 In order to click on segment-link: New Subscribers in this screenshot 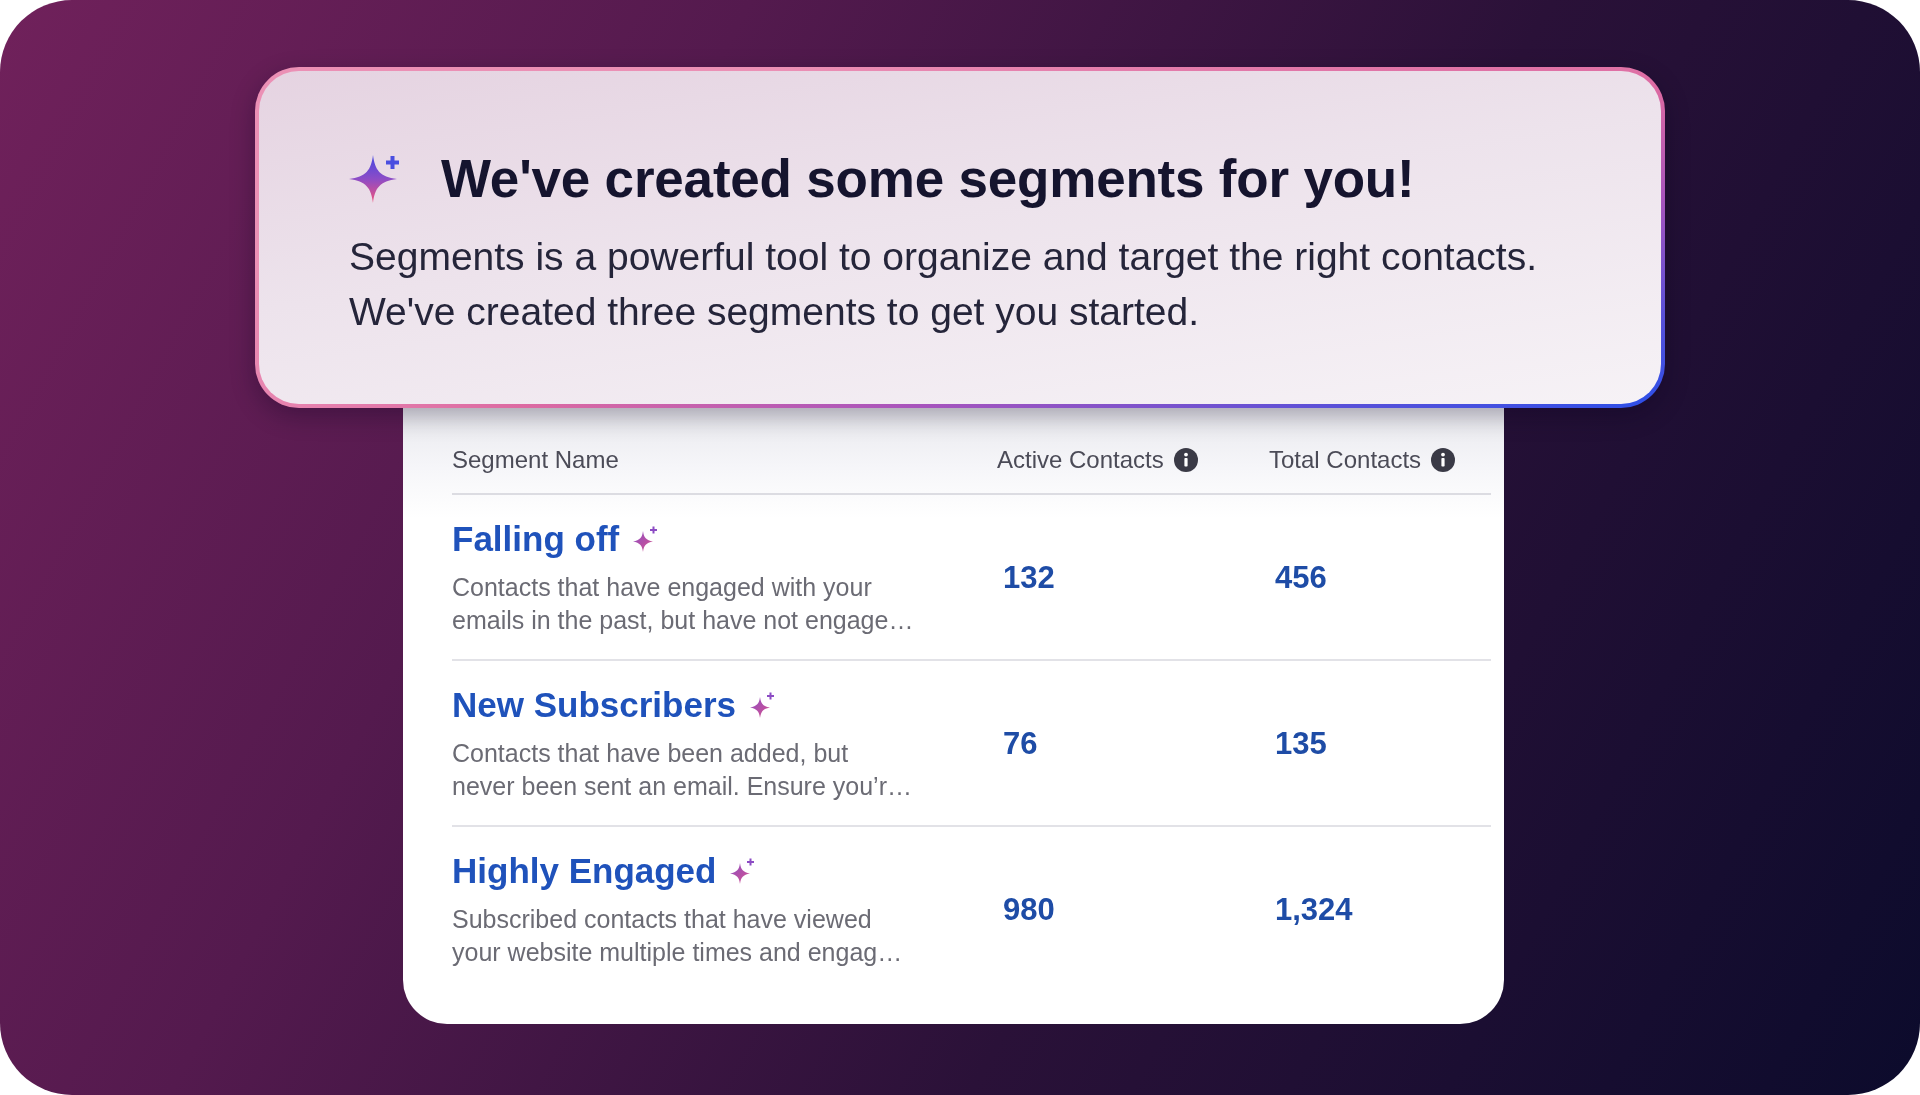, I will do `click(594, 705)`.